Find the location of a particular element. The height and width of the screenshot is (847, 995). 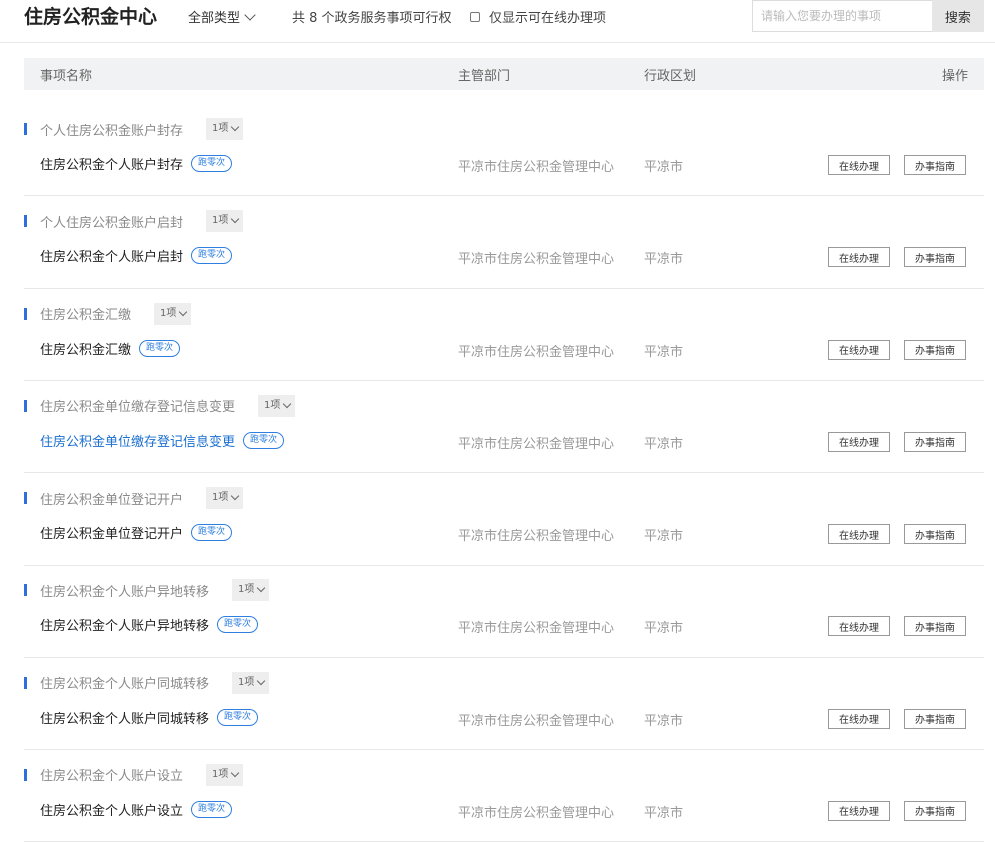

service-item: 住房公积金单位缴存登记信息变更 跑零次 is located at coordinates (162, 440).